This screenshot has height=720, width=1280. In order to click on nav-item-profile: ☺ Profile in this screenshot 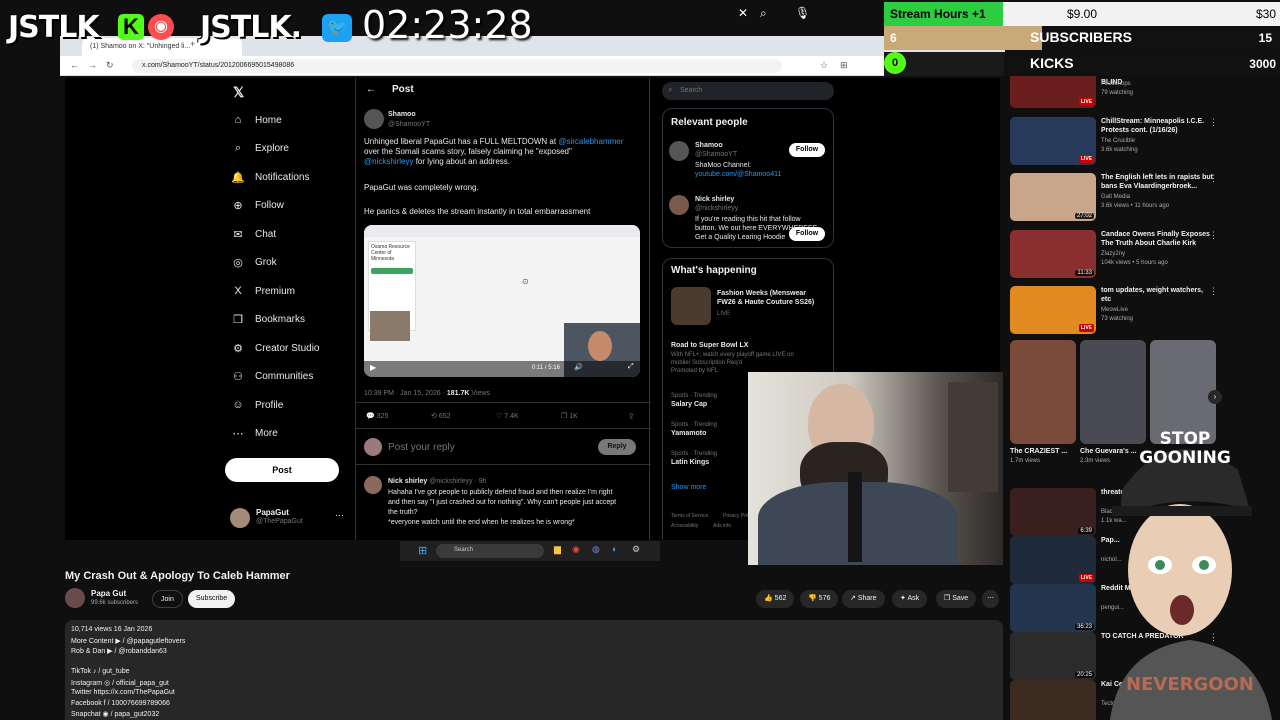, I will do `click(257, 405)`.